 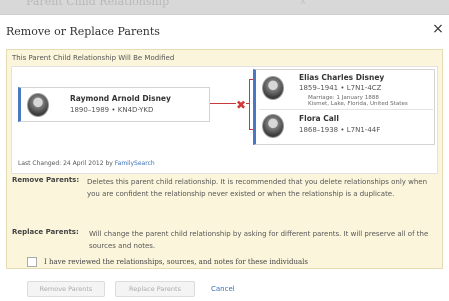 I want to click on remove-label: Remove Parents:, so click(x=46, y=180).